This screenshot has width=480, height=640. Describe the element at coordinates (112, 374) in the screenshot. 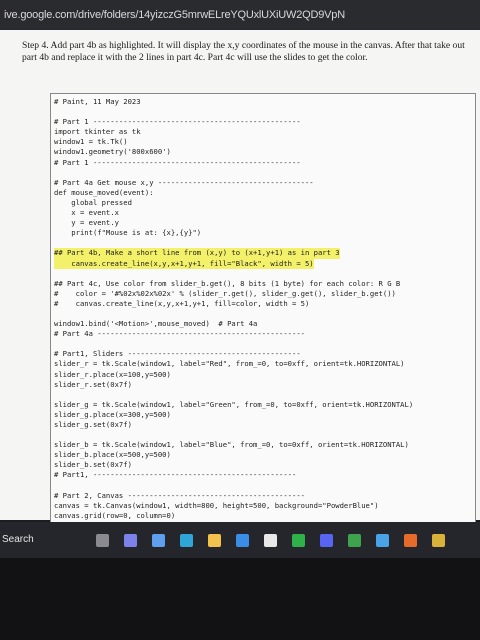

I see `code-line: slider_r.place(x=100,y=500)` at that location.